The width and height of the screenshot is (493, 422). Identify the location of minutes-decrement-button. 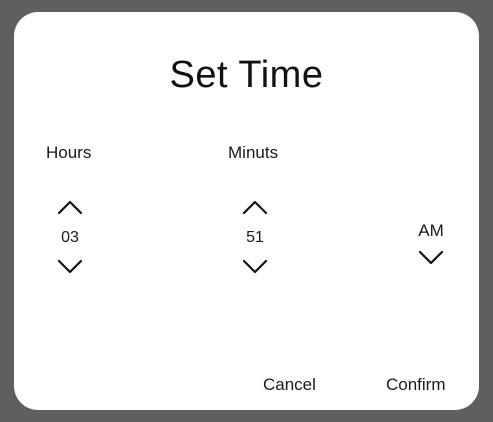
(255, 267).